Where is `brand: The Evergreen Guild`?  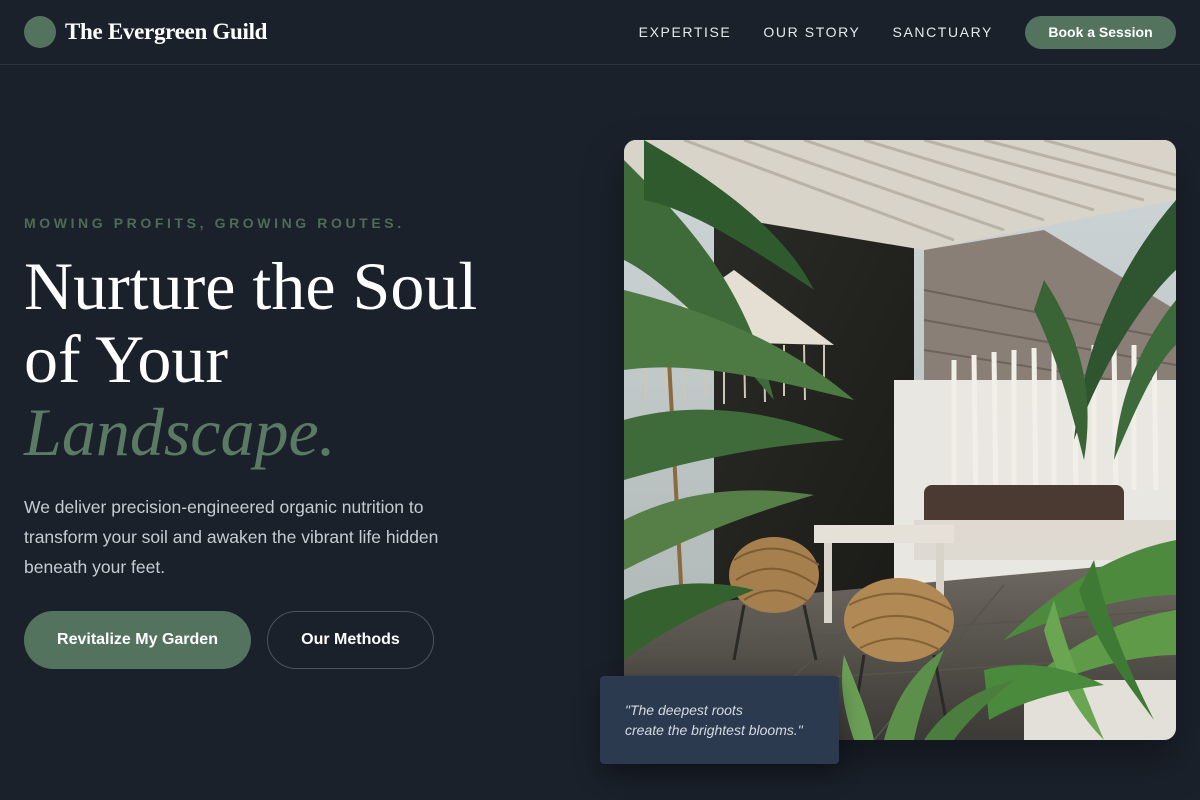
brand: The Evergreen Guild is located at coordinates (145, 32).